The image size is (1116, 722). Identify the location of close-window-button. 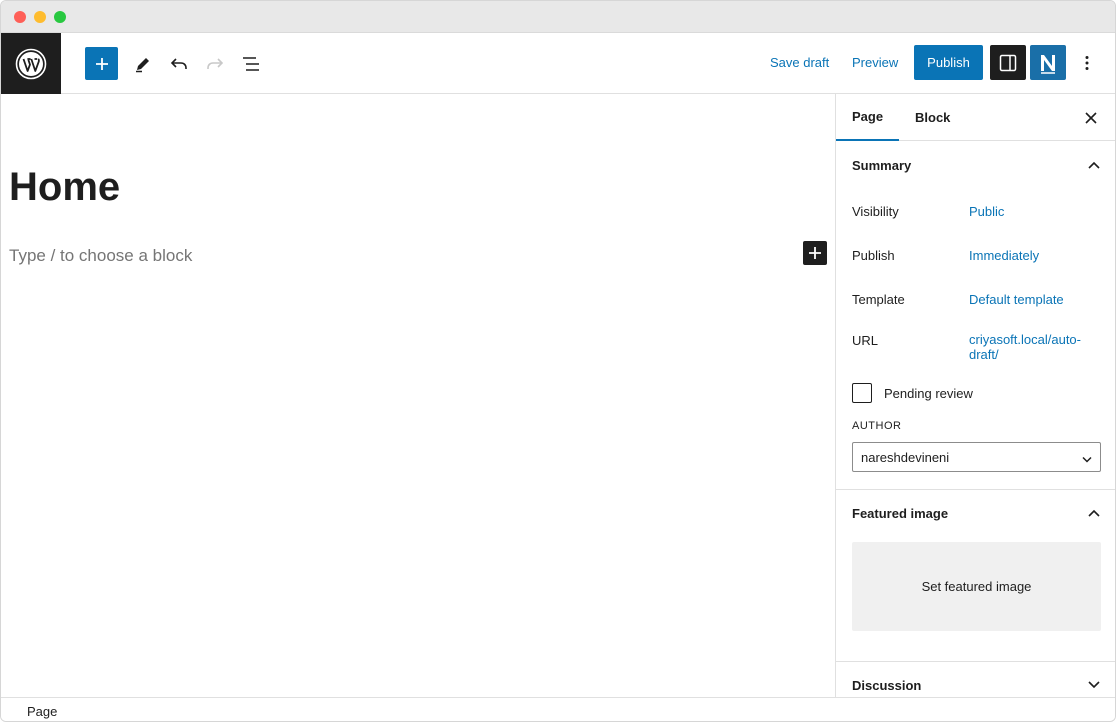
(20, 17).